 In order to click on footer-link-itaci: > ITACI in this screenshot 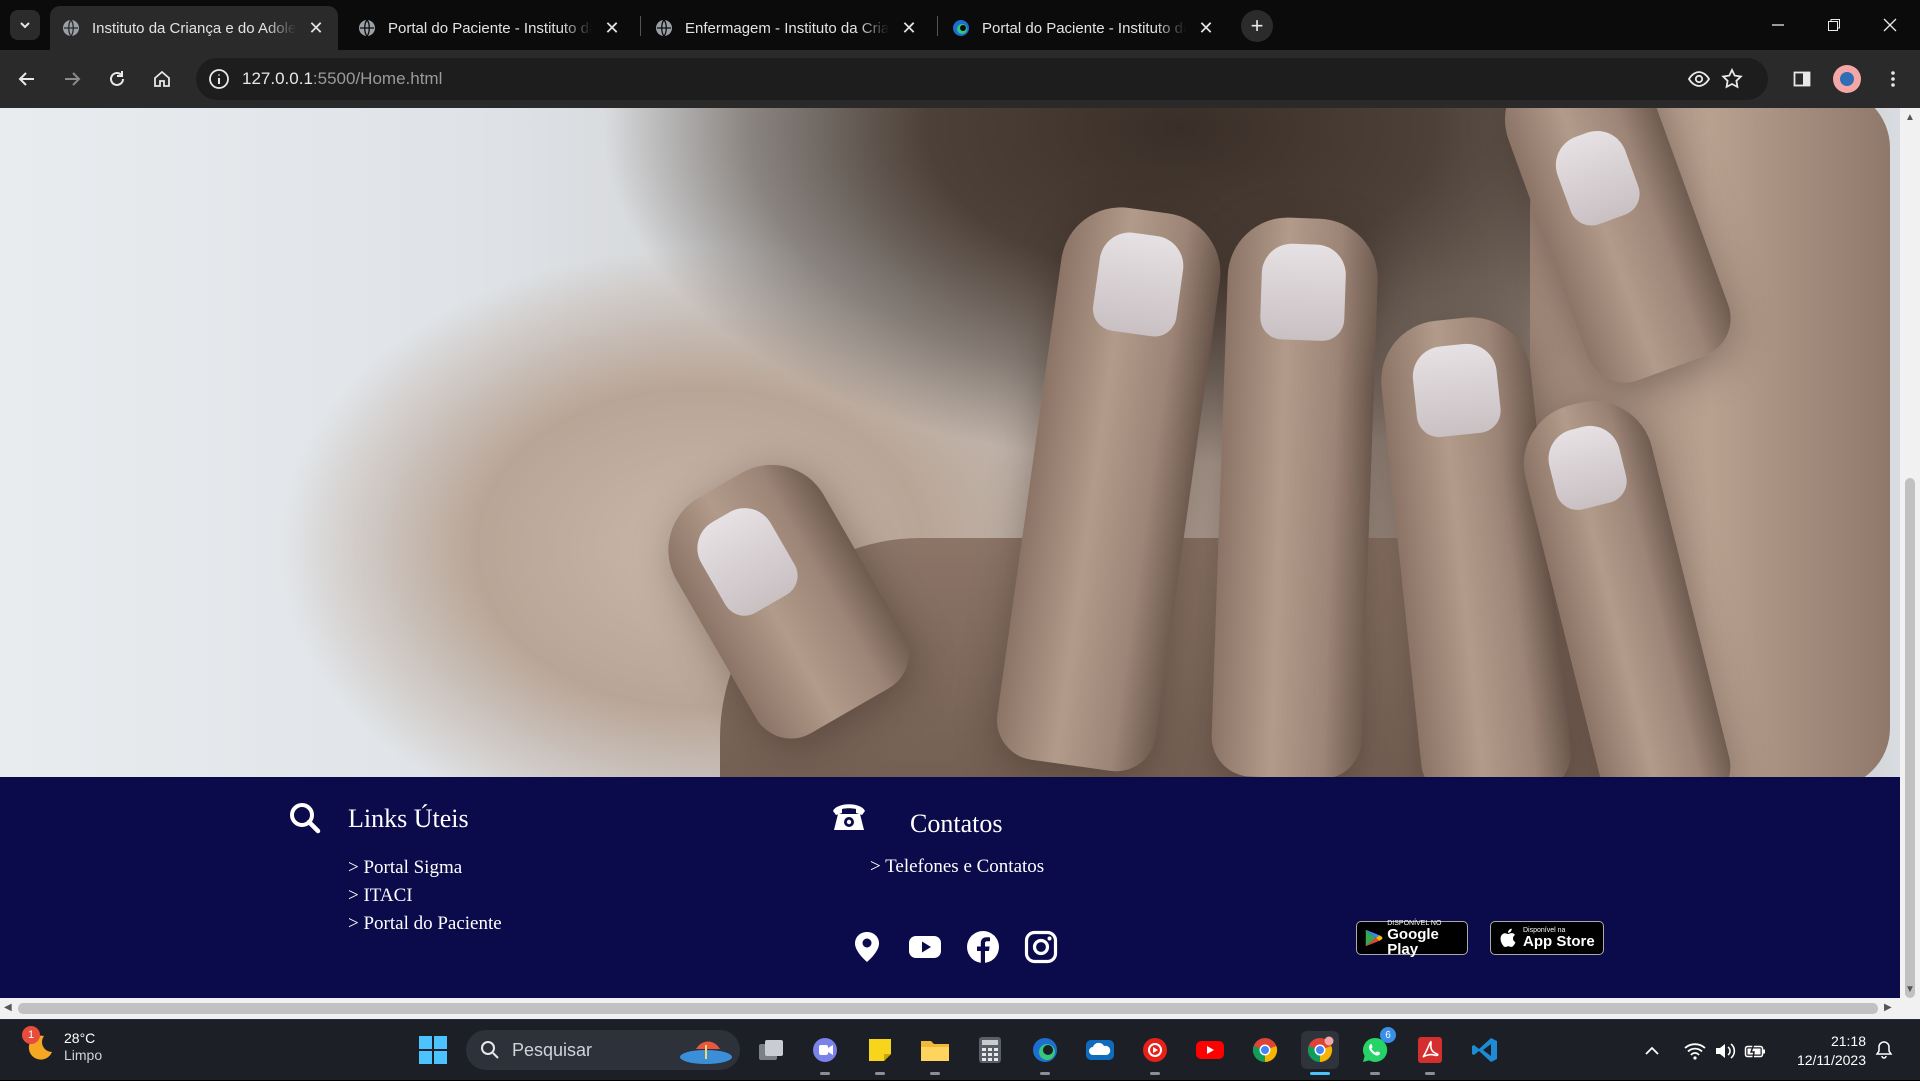, I will do `click(380, 896)`.